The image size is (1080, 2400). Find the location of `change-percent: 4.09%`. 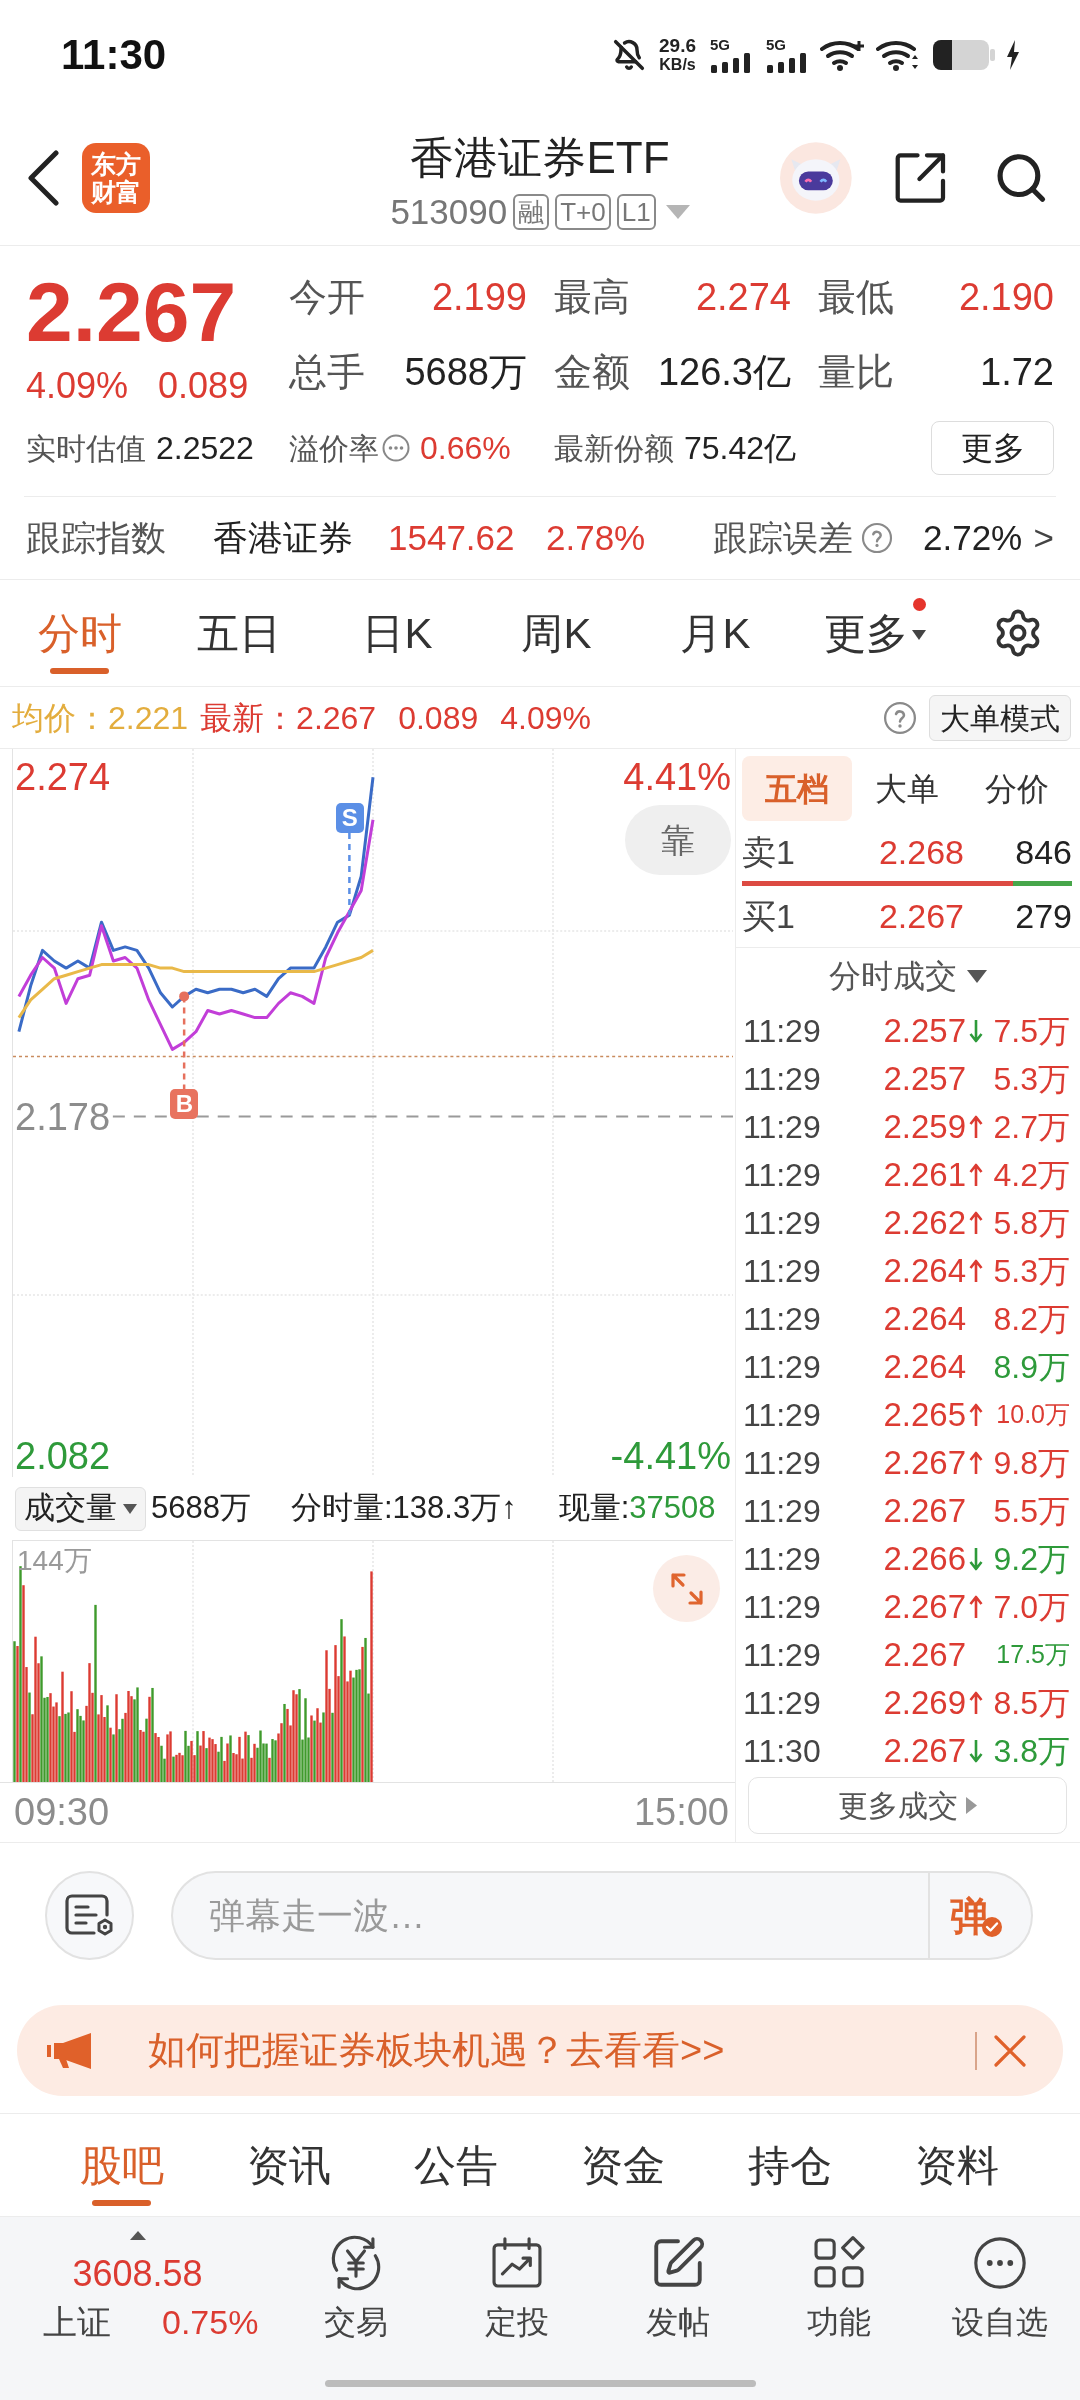

change-percent: 4.09% is located at coordinates (77, 386).